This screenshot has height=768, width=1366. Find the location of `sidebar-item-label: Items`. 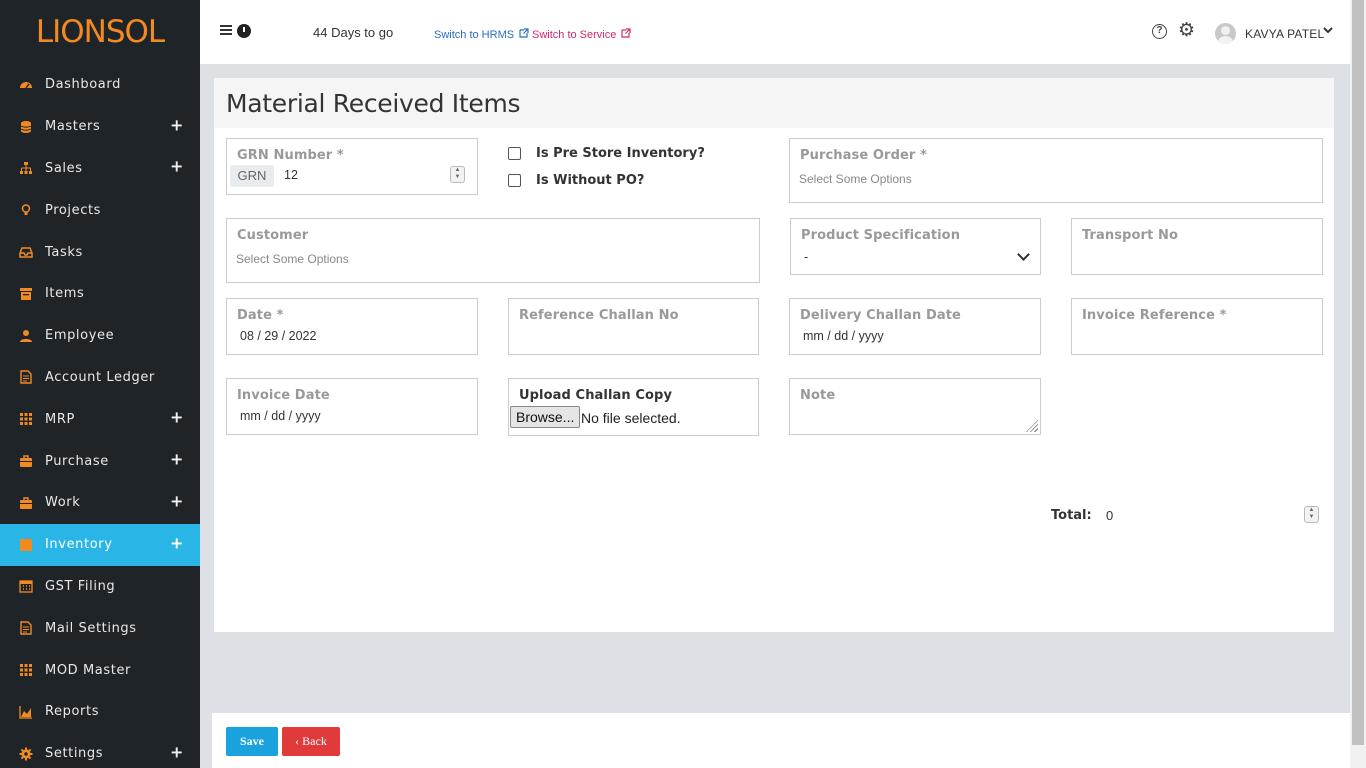

sidebar-item-label: Items is located at coordinates (65, 294).